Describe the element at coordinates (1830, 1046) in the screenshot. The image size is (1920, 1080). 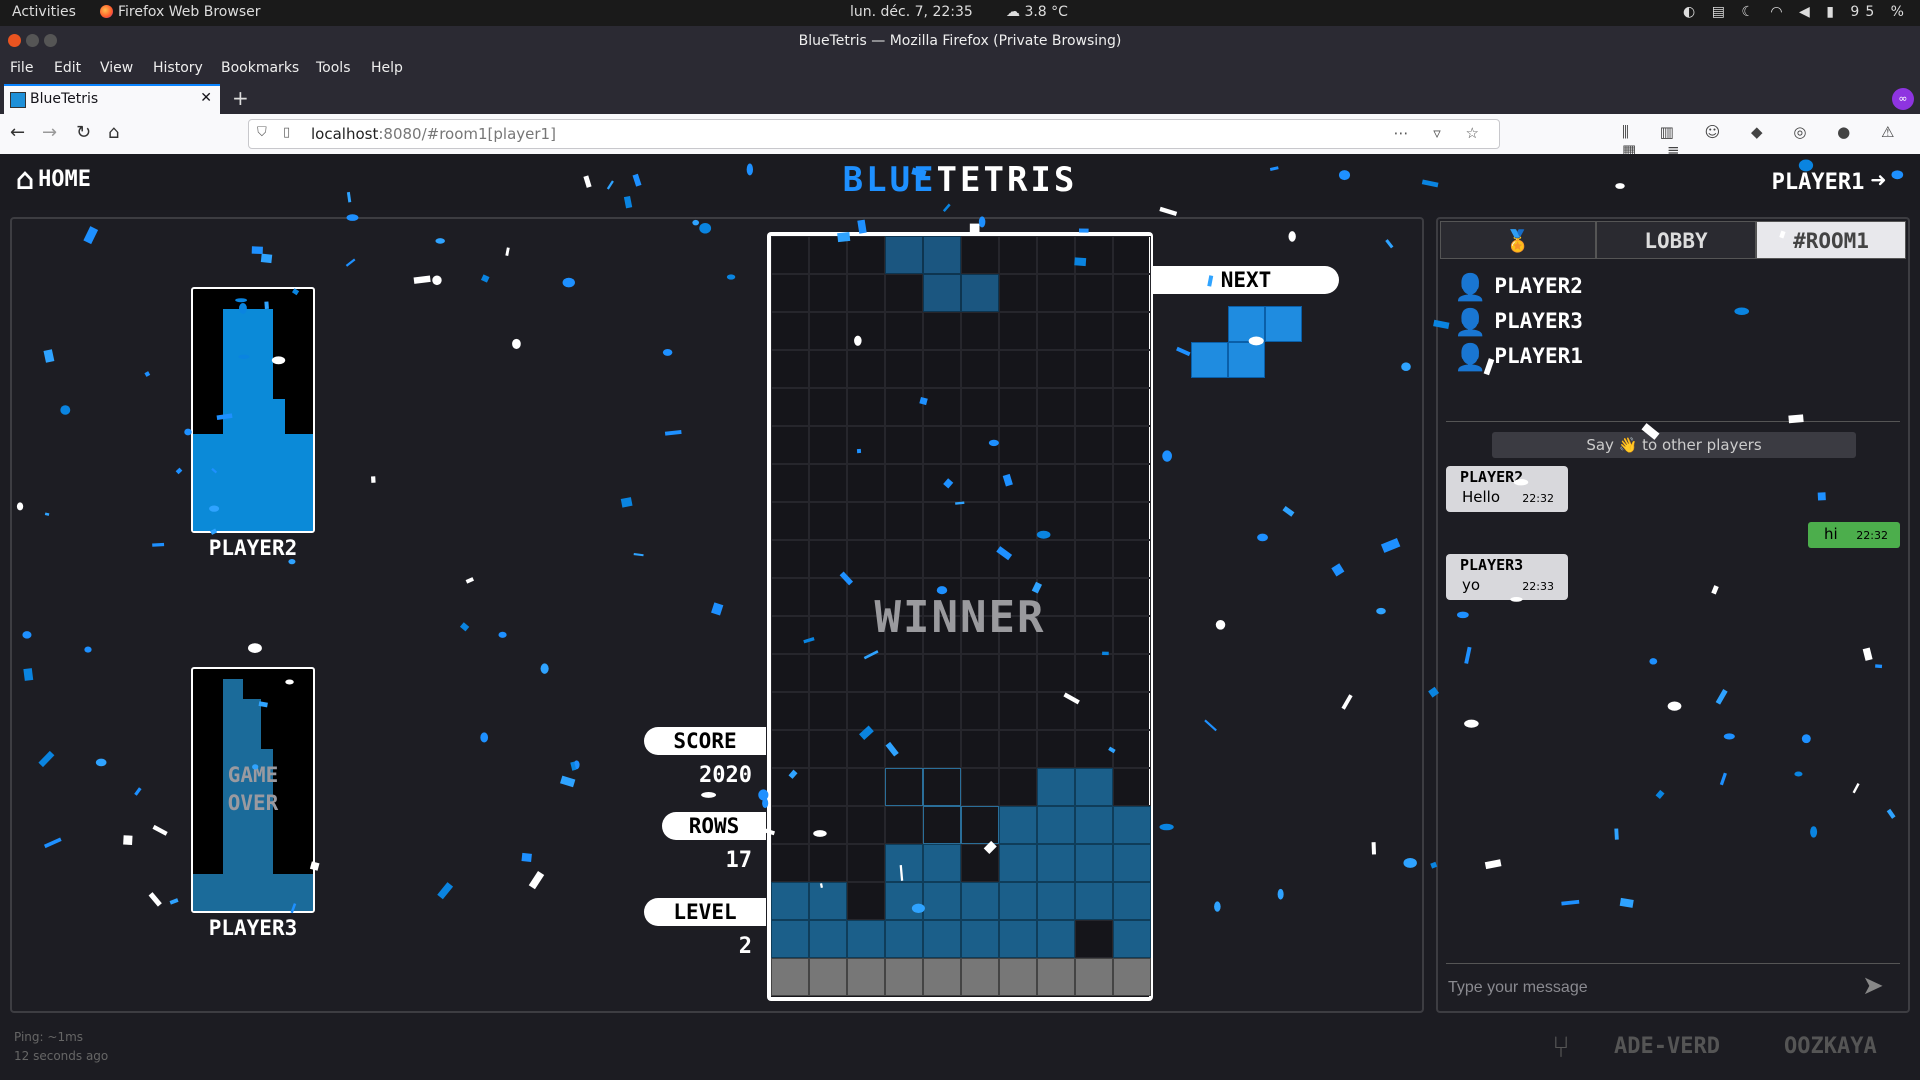
I see `author-link: OOZKAYA` at that location.